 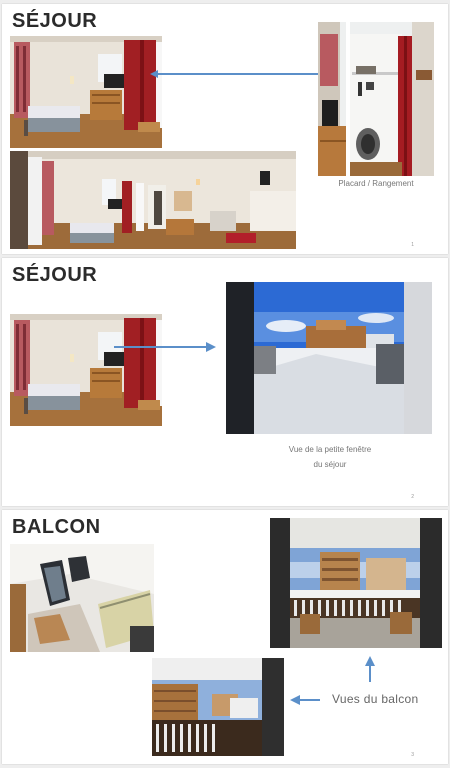 I want to click on view-caption-line1: Vue de la petite fenêtre, so click(x=330, y=449).